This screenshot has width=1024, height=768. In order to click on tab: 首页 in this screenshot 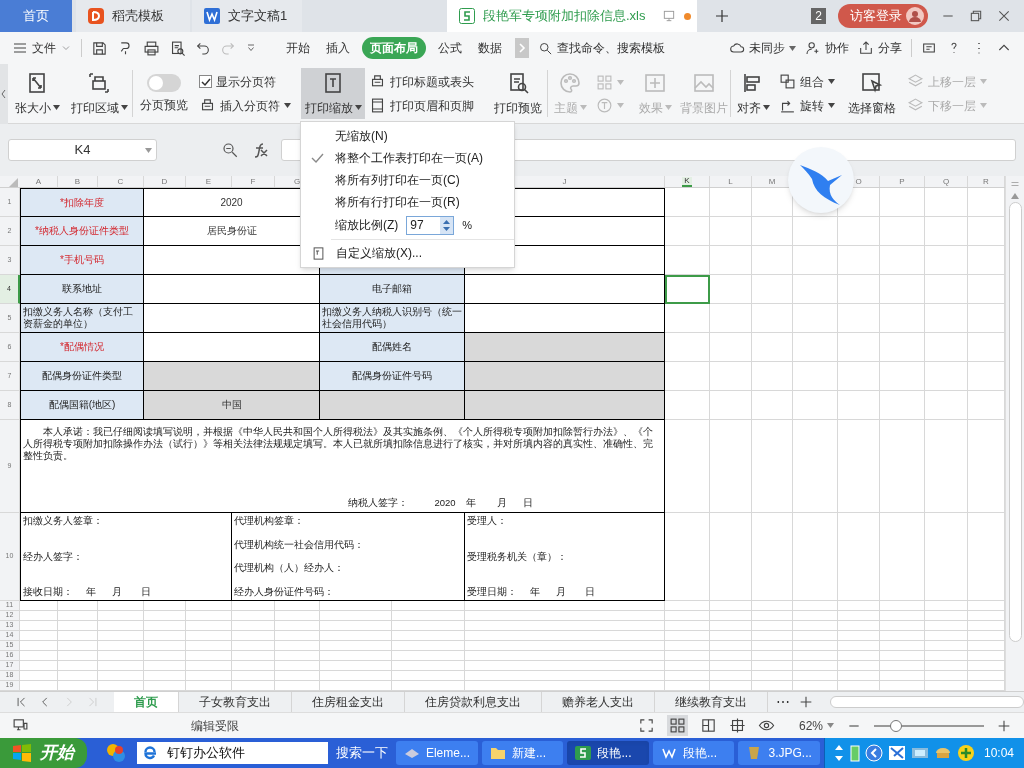, I will do `click(36, 16)`.